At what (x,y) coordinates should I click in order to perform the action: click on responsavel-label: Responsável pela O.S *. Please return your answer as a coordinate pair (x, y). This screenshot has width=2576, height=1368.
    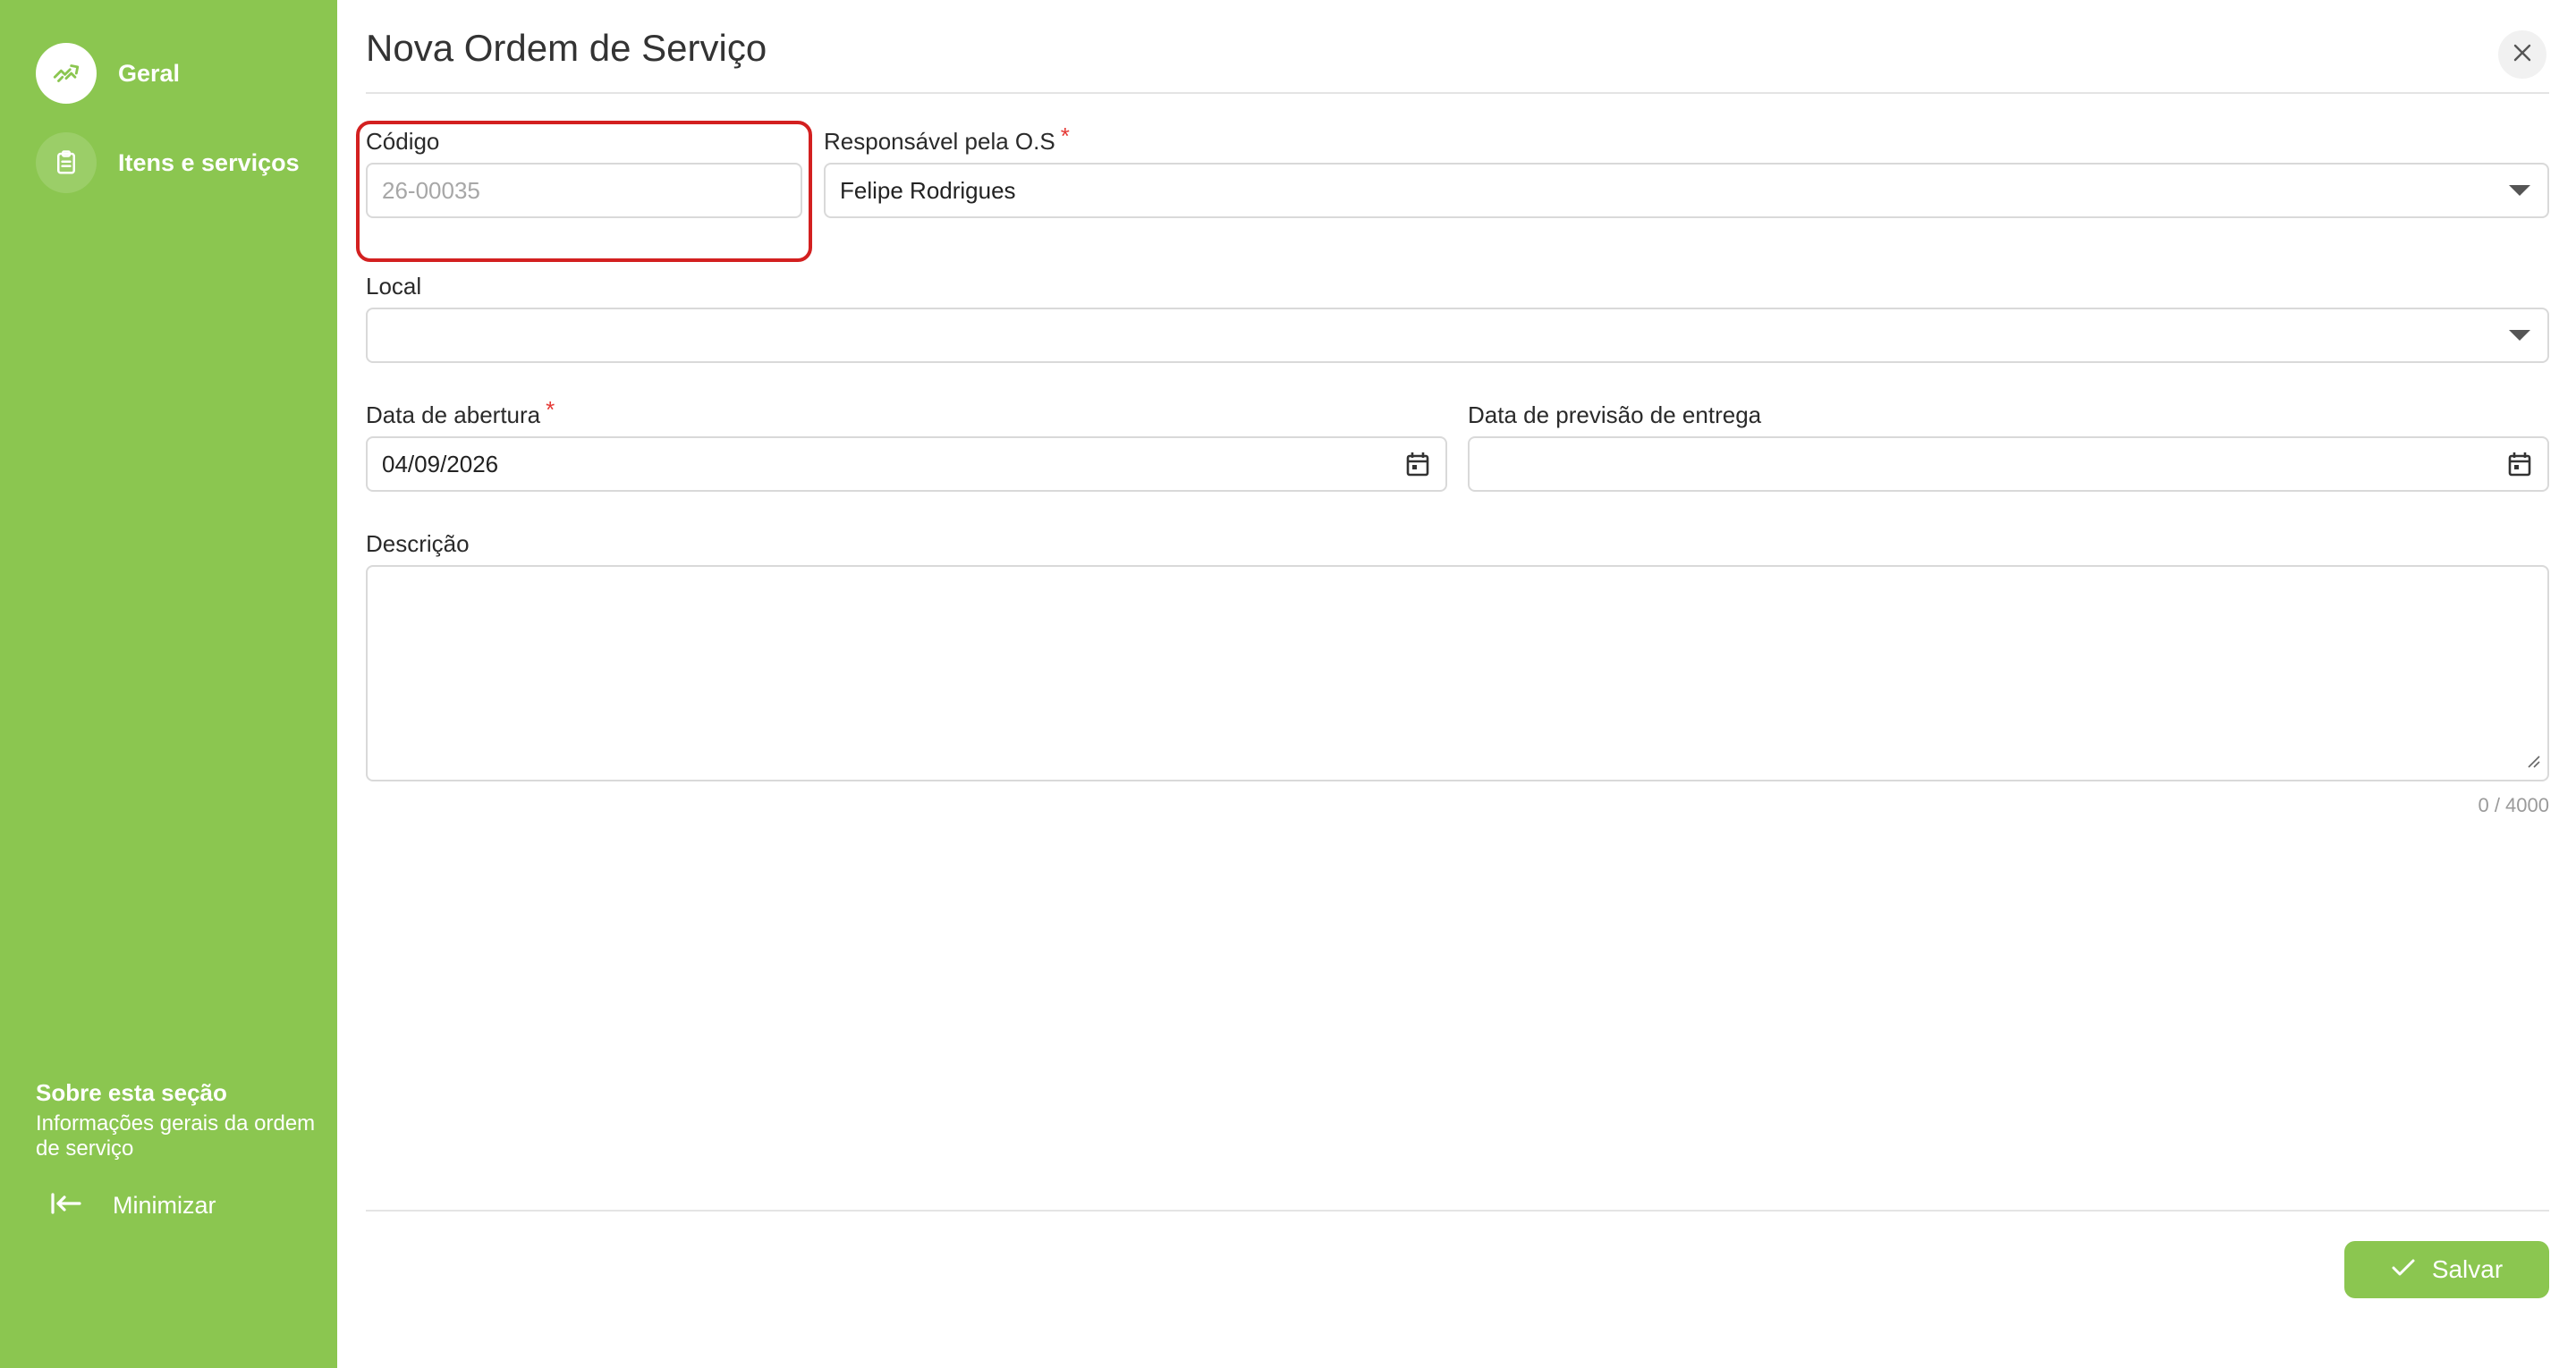
    Looking at the image, I should click on (947, 139).